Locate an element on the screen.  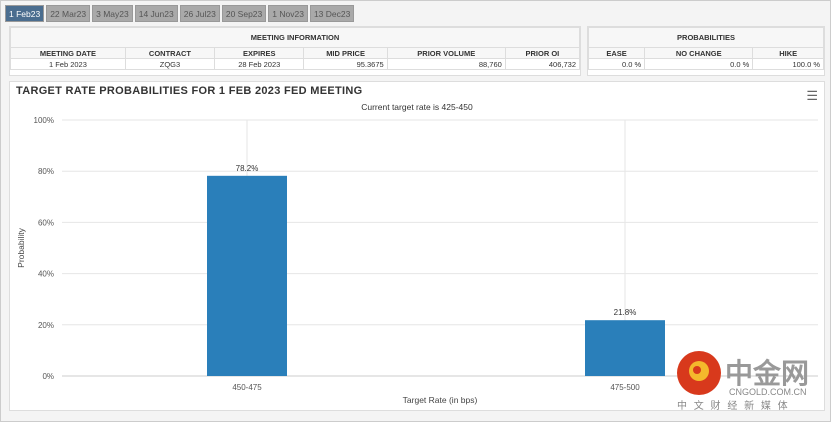
x-tick-label: 450-475 is located at coordinates (247, 387).